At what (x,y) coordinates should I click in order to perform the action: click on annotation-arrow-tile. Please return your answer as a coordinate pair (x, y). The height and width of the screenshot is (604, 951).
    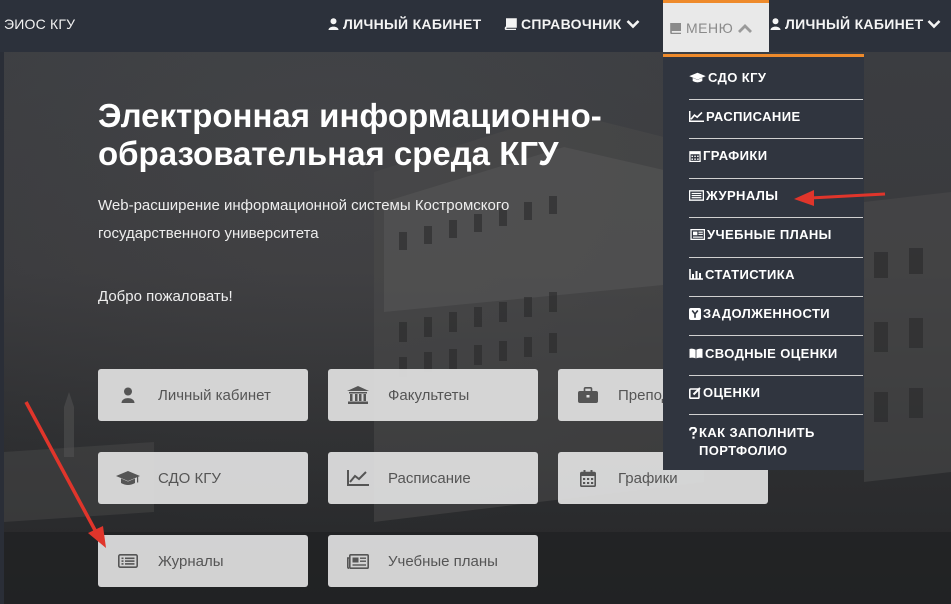
    Looking at the image, I should click on (65, 474).